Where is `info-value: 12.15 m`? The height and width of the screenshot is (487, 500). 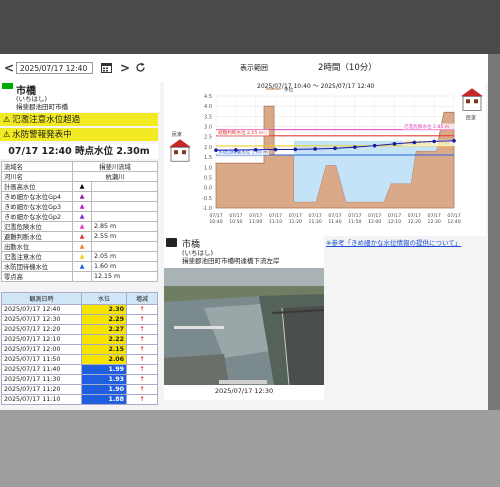
info-value: 12.15 m is located at coordinates (124, 276).